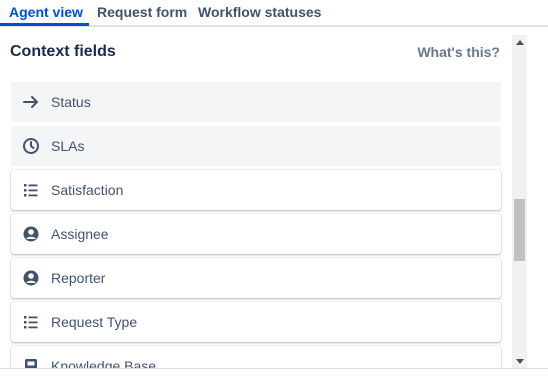 The height and width of the screenshot is (381, 548). What do you see at coordinates (68, 146) in the screenshot?
I see `field-label: SLAs` at bounding box center [68, 146].